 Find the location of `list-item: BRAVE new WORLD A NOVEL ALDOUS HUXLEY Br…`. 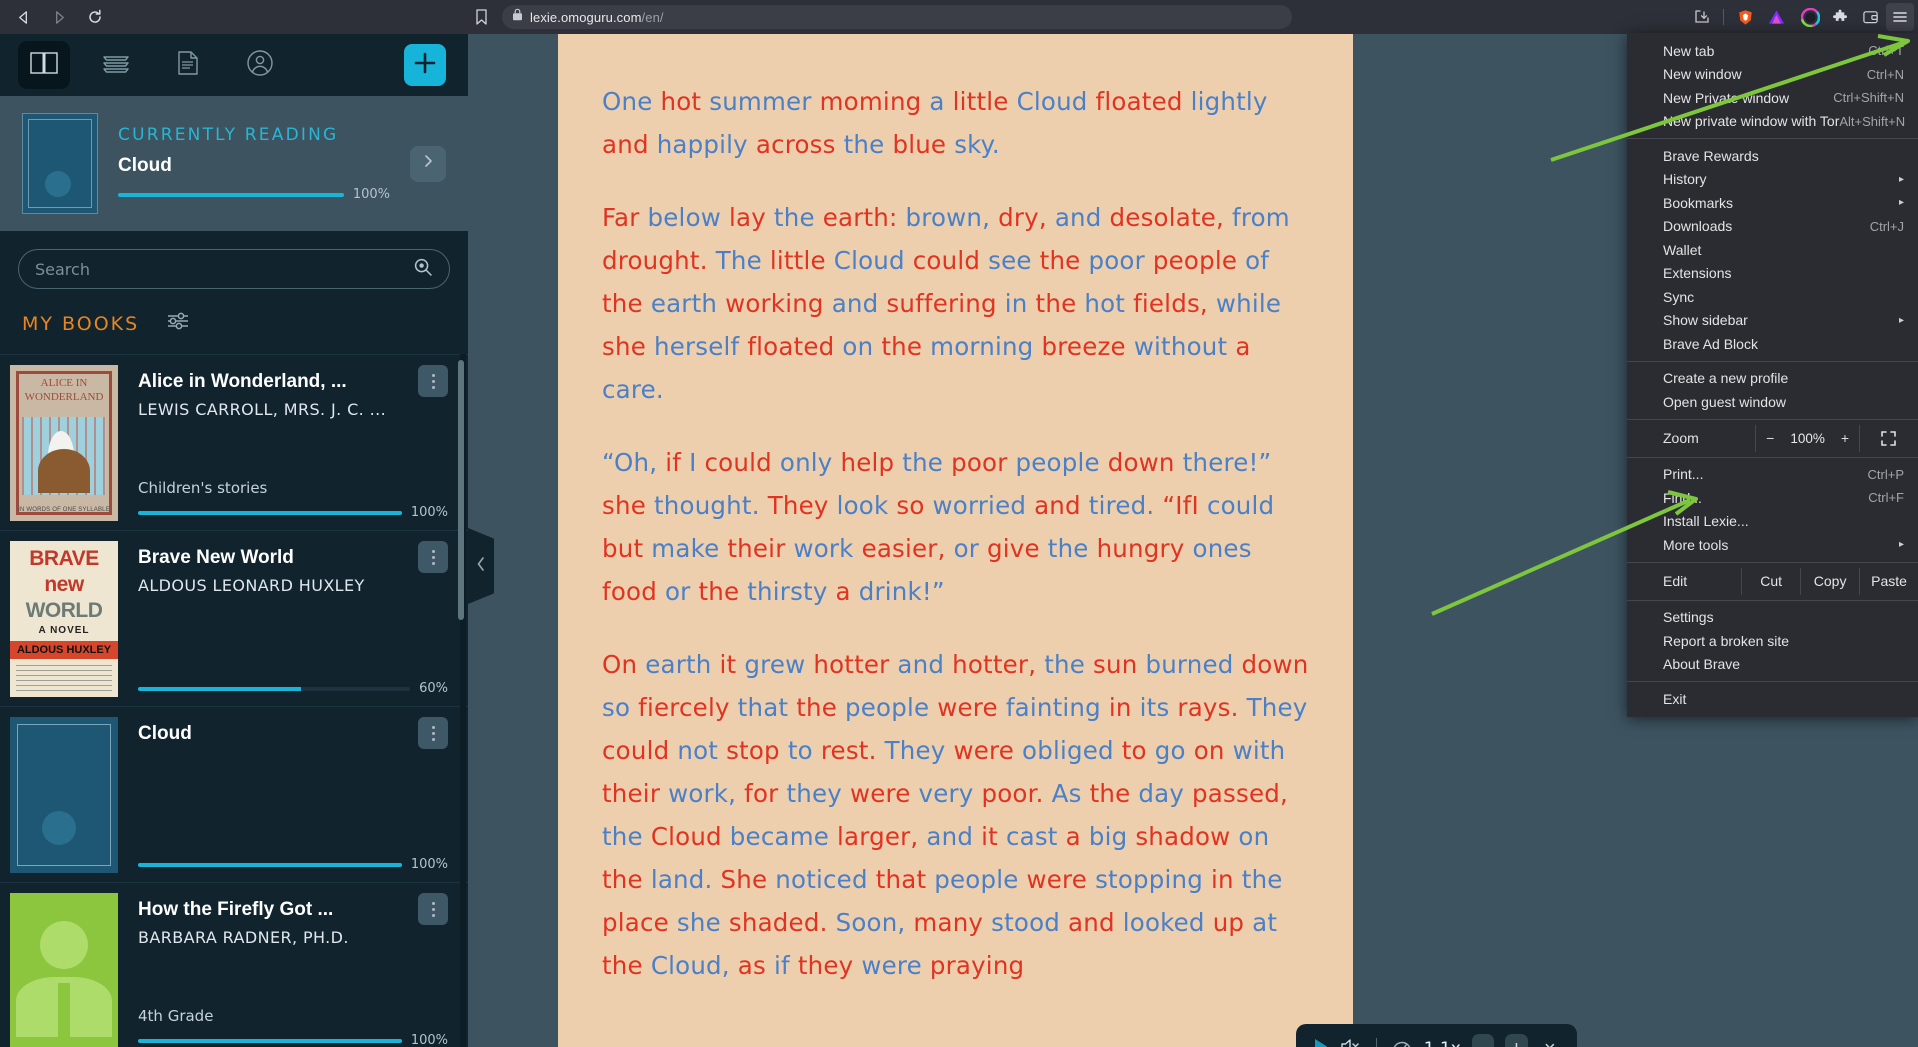

list-item: BRAVE new WORLD A NOVEL ALDOUS HUXLEY Br… is located at coordinates (234, 618).